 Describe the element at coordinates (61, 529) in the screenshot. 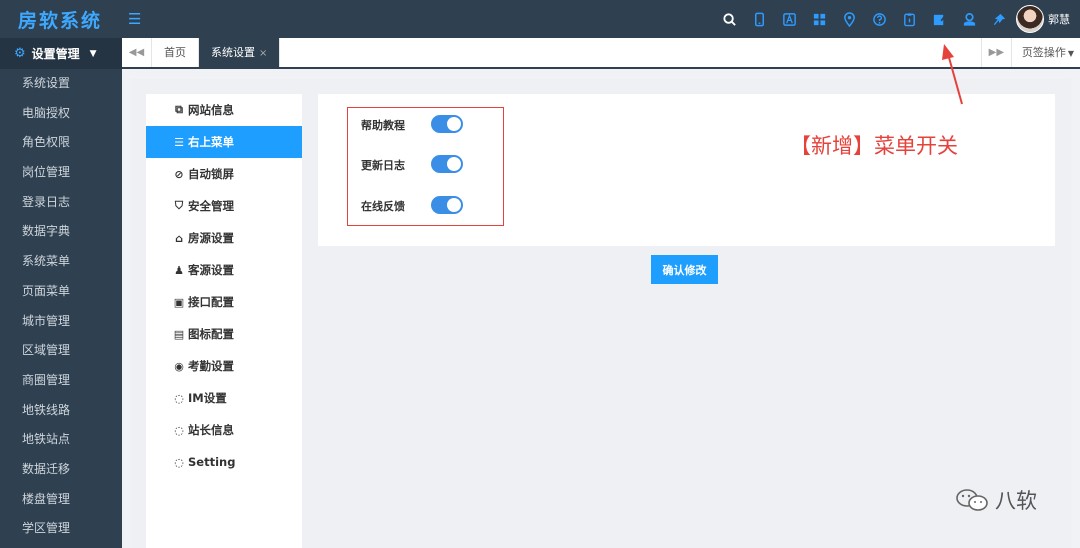

I see `sidebar-item-school-districts: 学区管理` at that location.